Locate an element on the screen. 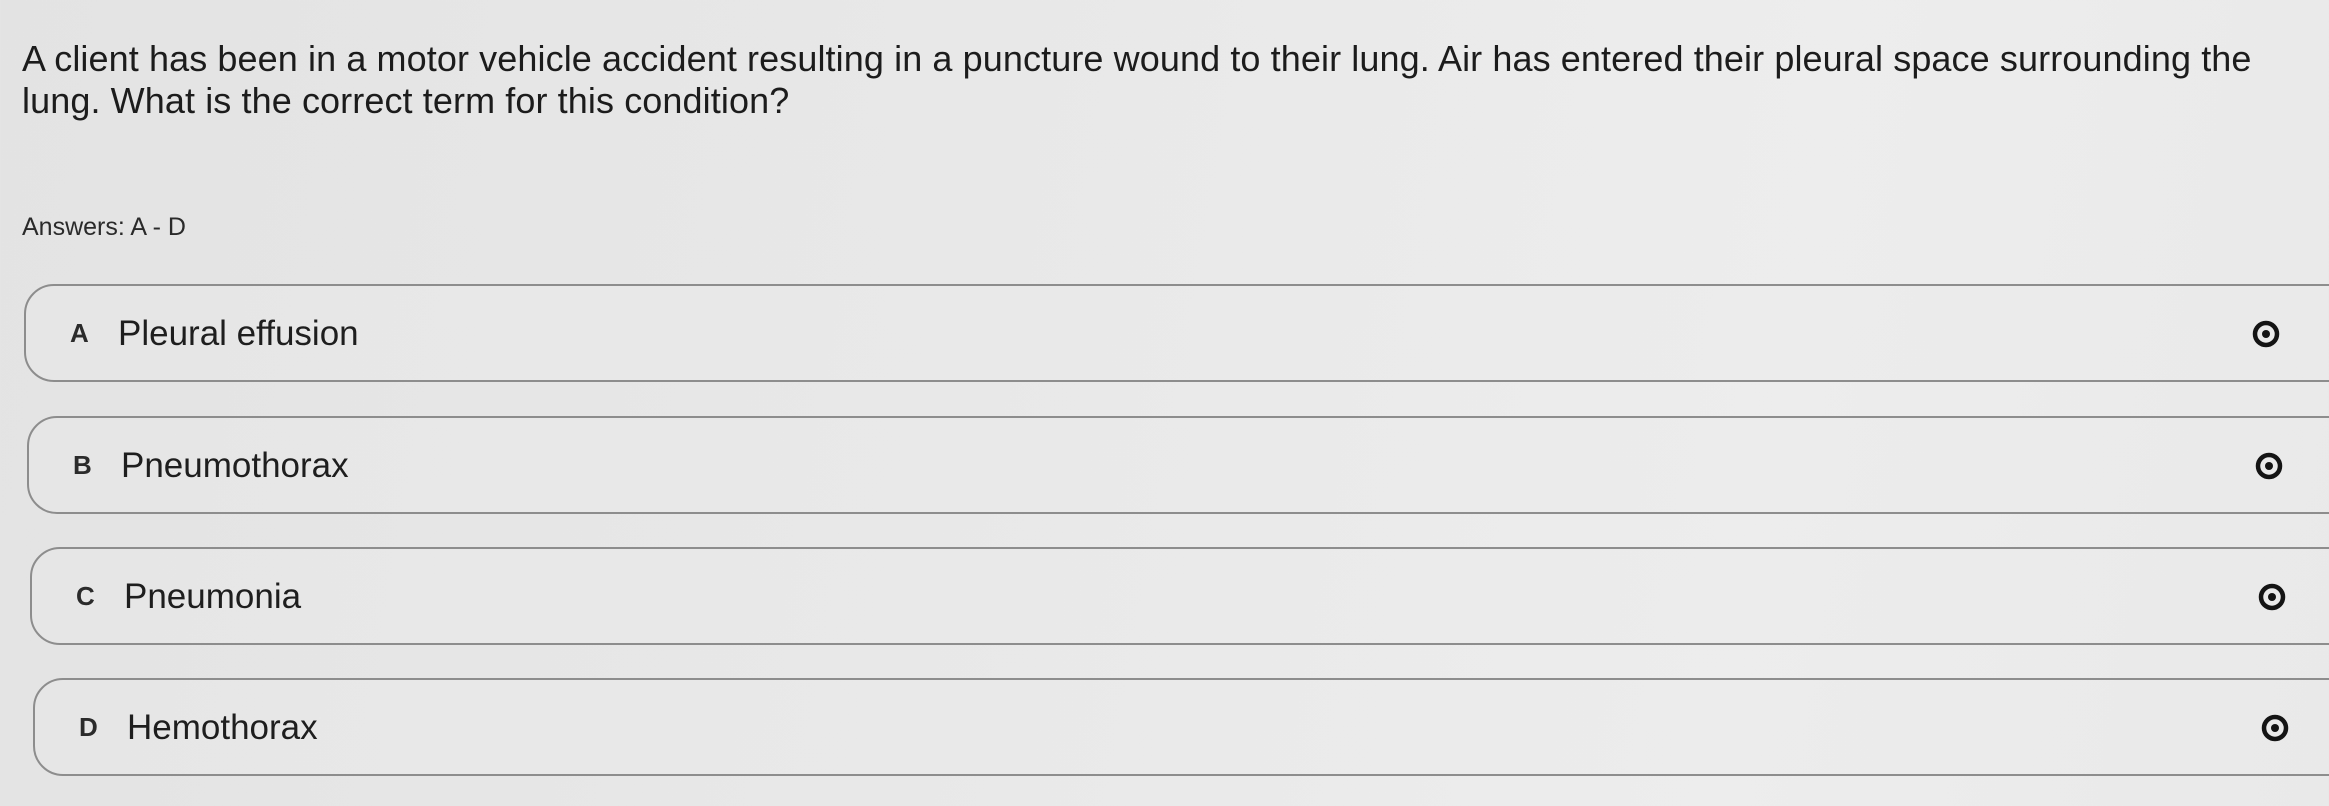 Image resolution: width=2329 pixels, height=806 pixels. option-text: Pleural effusion is located at coordinates (238, 333).